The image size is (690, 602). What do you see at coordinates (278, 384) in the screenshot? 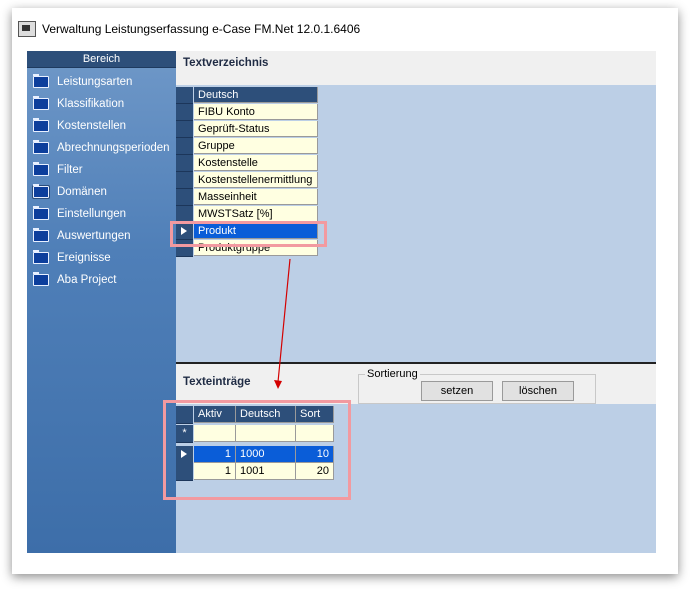
I see `annotation-arrow-head` at bounding box center [278, 384].